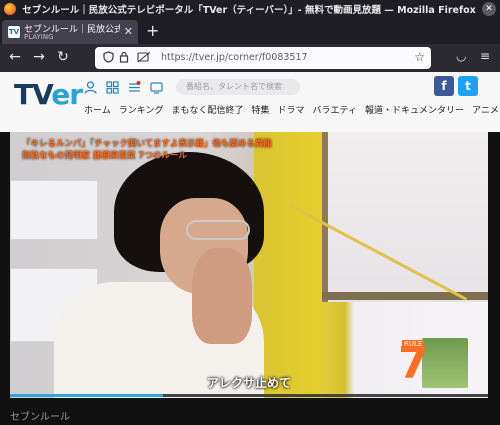  I want to click on list-icon, so click(134, 87).